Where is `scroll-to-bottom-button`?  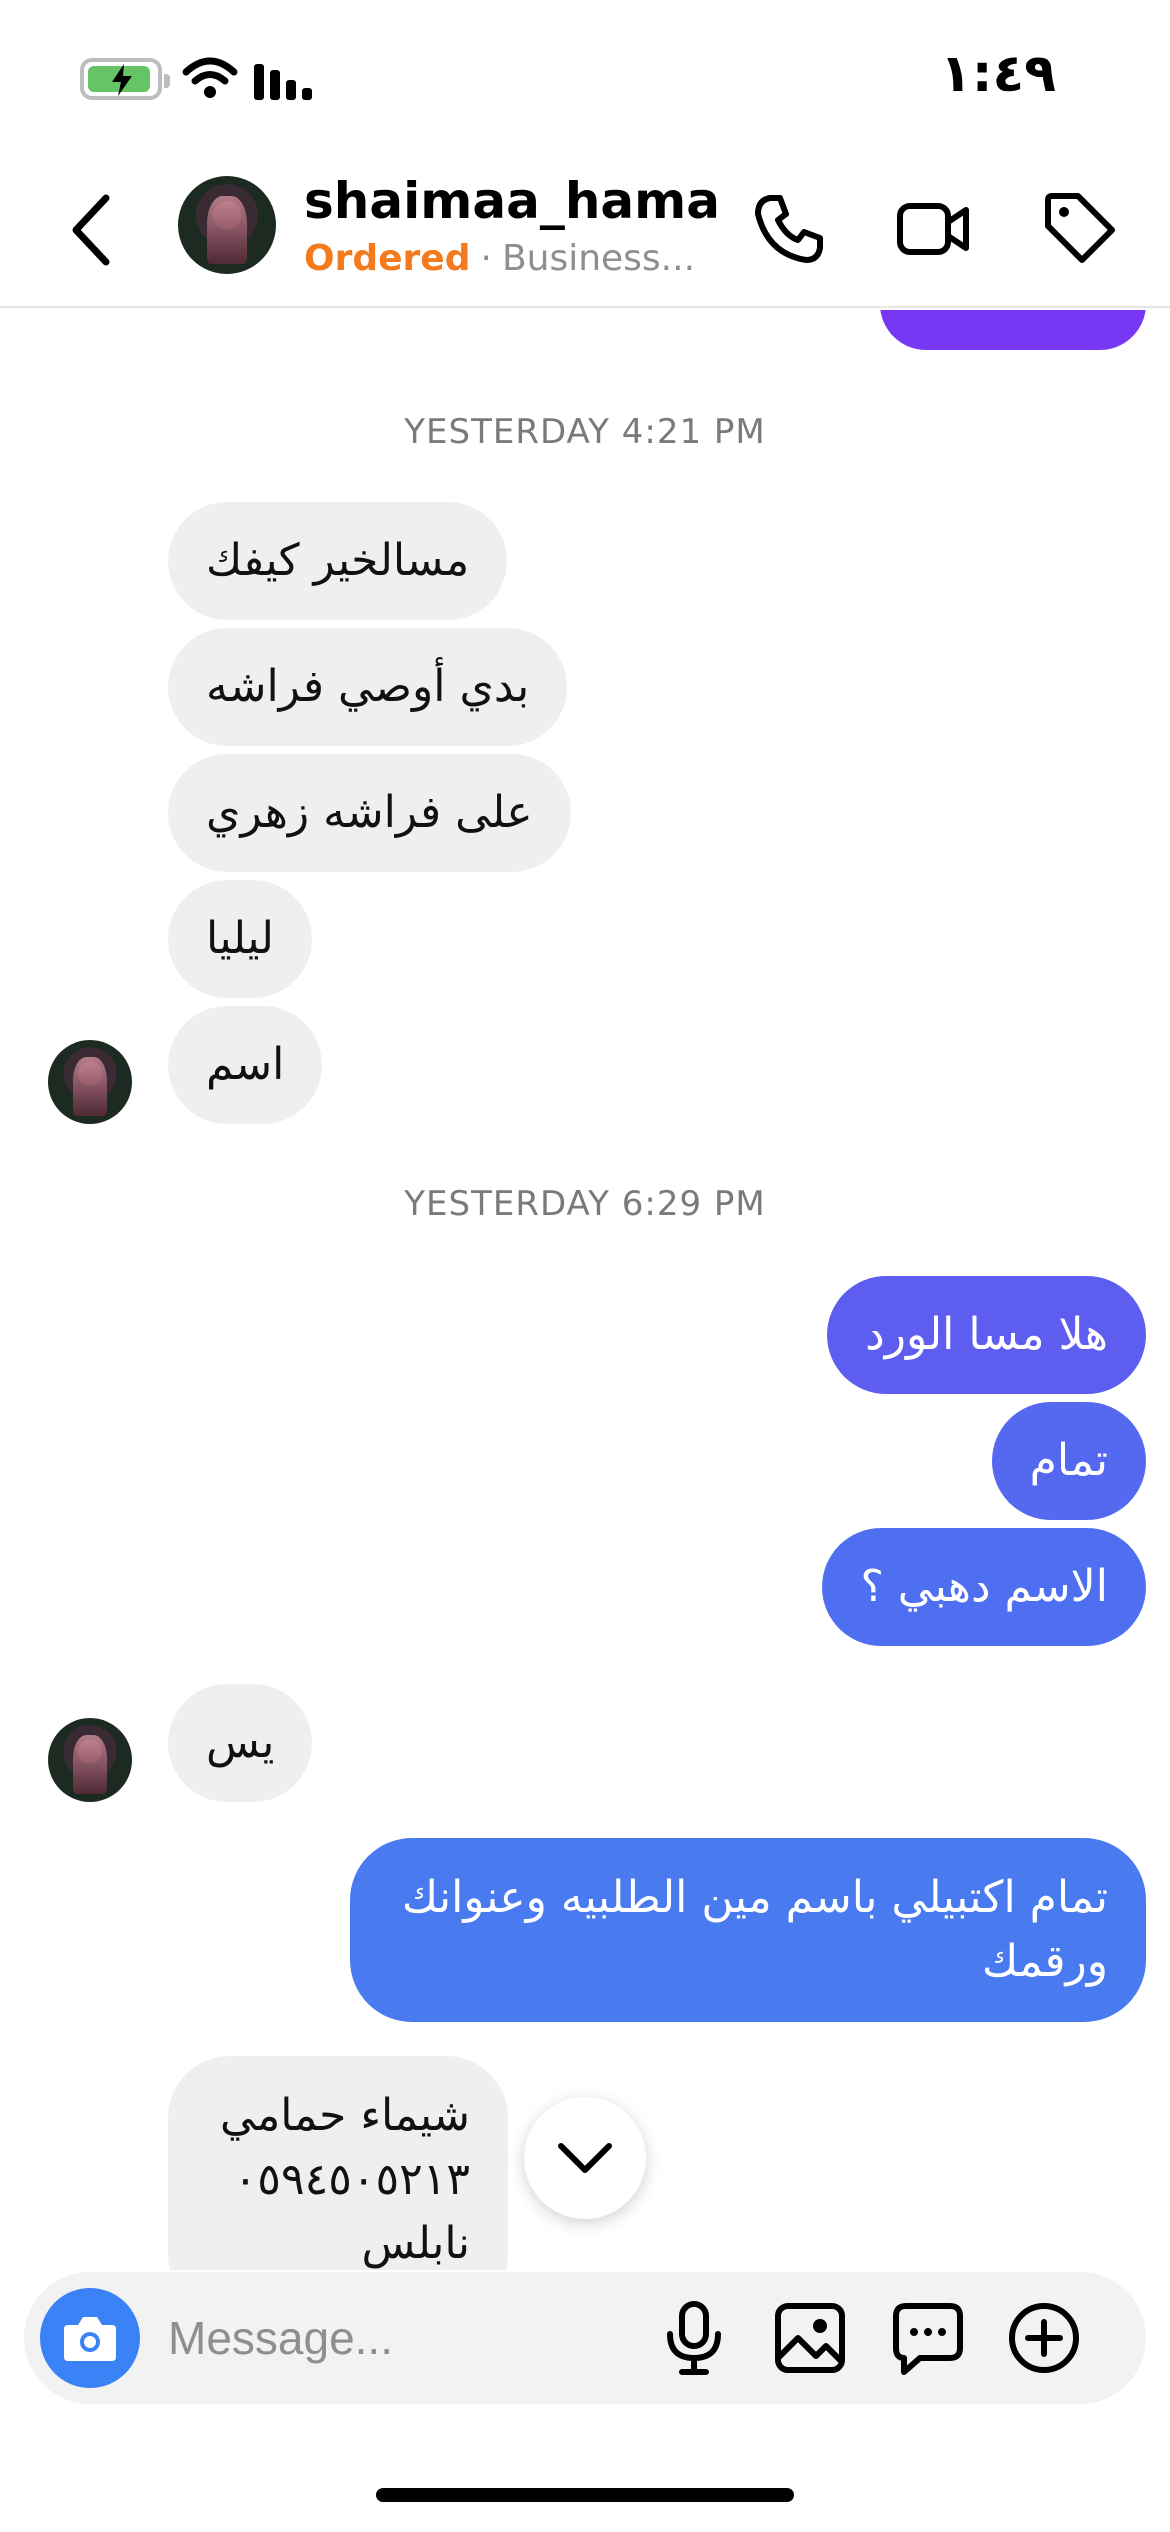
scroll-to-bottom-button is located at coordinates (585, 2158).